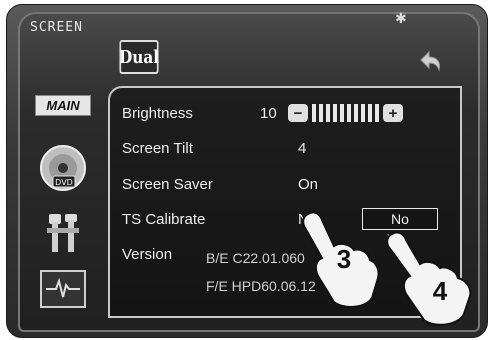 This screenshot has width=492, height=340. I want to click on brightness-level-ticks, so click(345, 113).